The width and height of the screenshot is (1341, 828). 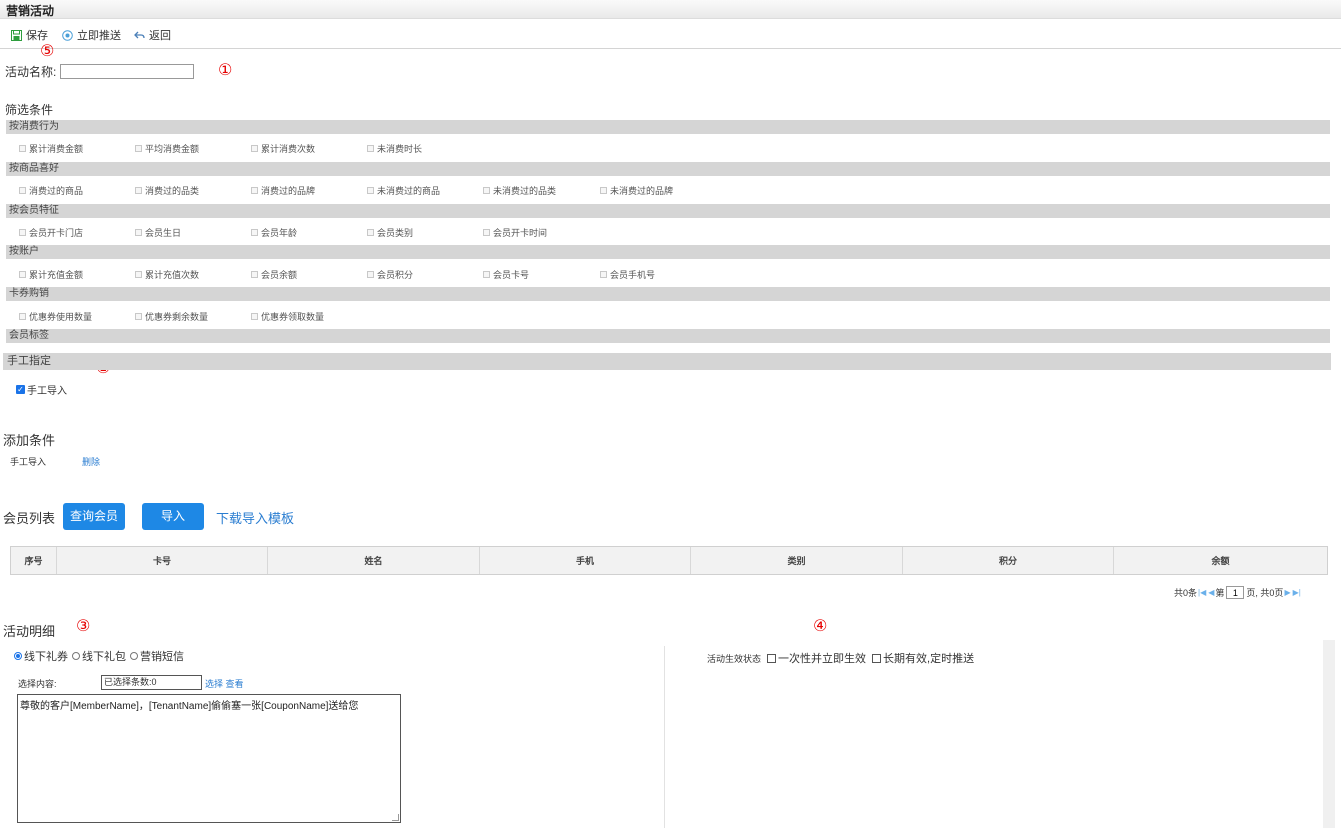 I want to click on filter-option: 未消费时长, so click(x=394, y=148).